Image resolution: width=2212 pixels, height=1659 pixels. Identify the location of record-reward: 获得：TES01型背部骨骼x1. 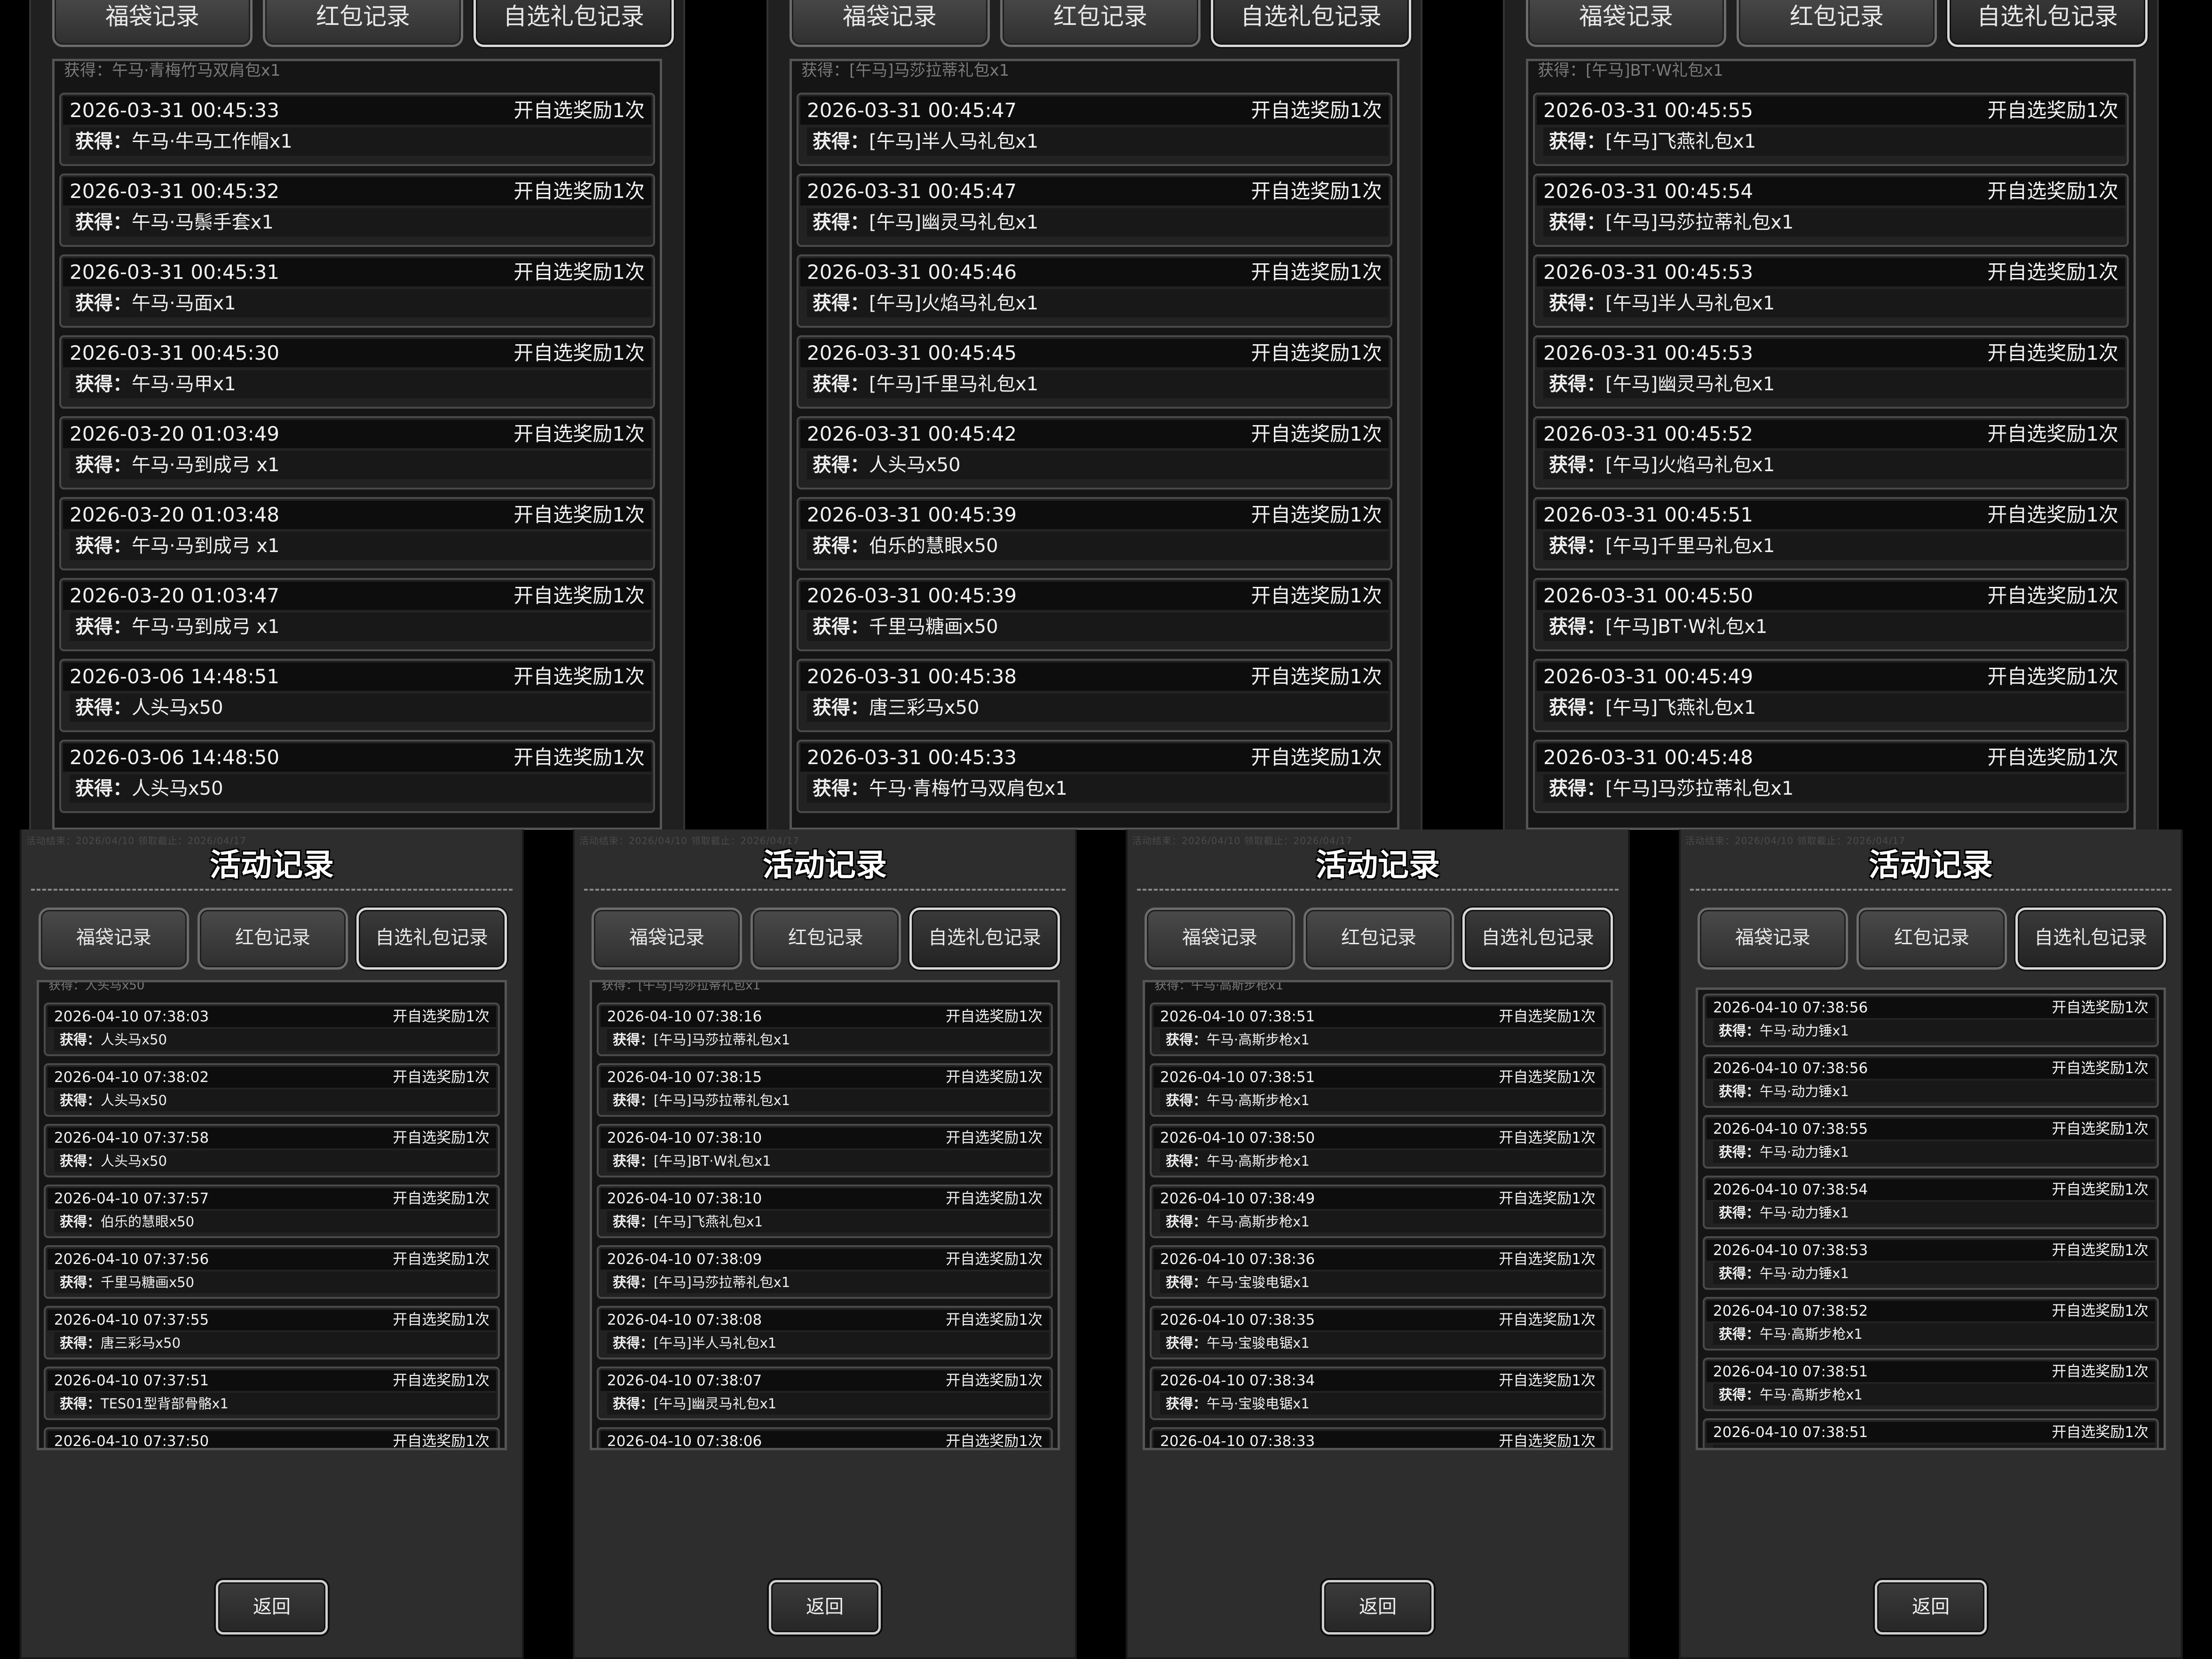
(144, 1403).